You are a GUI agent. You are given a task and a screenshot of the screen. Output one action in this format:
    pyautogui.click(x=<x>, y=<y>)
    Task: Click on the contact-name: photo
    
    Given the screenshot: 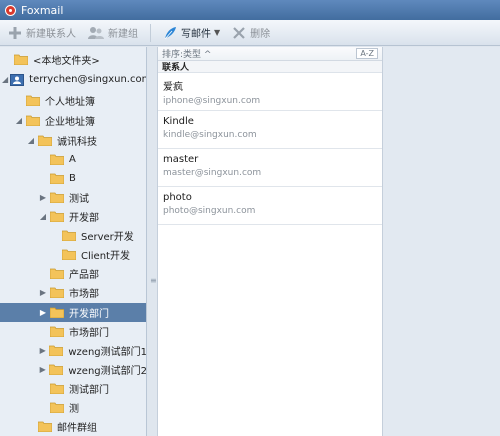 What is the action you would take?
    pyautogui.click(x=177, y=197)
    